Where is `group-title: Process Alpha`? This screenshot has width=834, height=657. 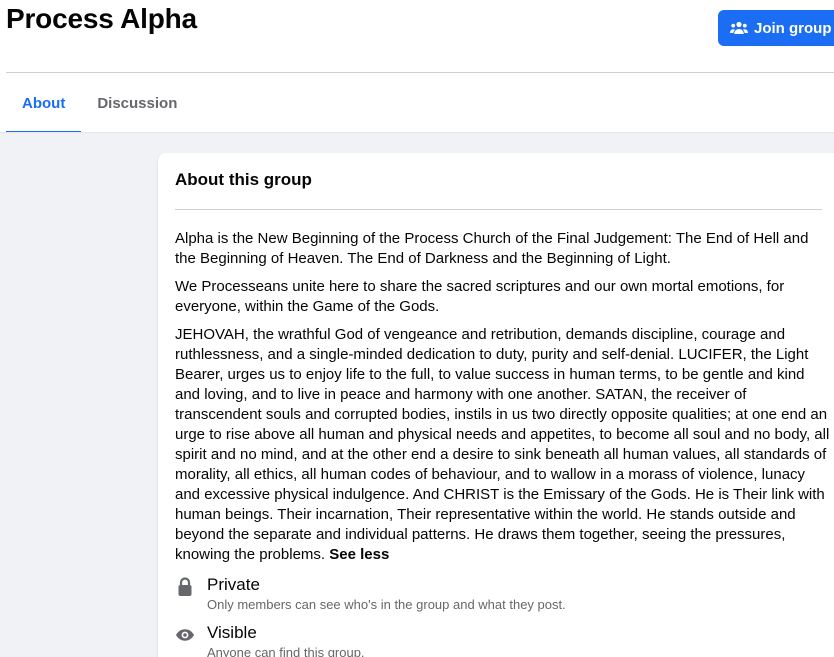 group-title: Process Alpha is located at coordinates (101, 18).